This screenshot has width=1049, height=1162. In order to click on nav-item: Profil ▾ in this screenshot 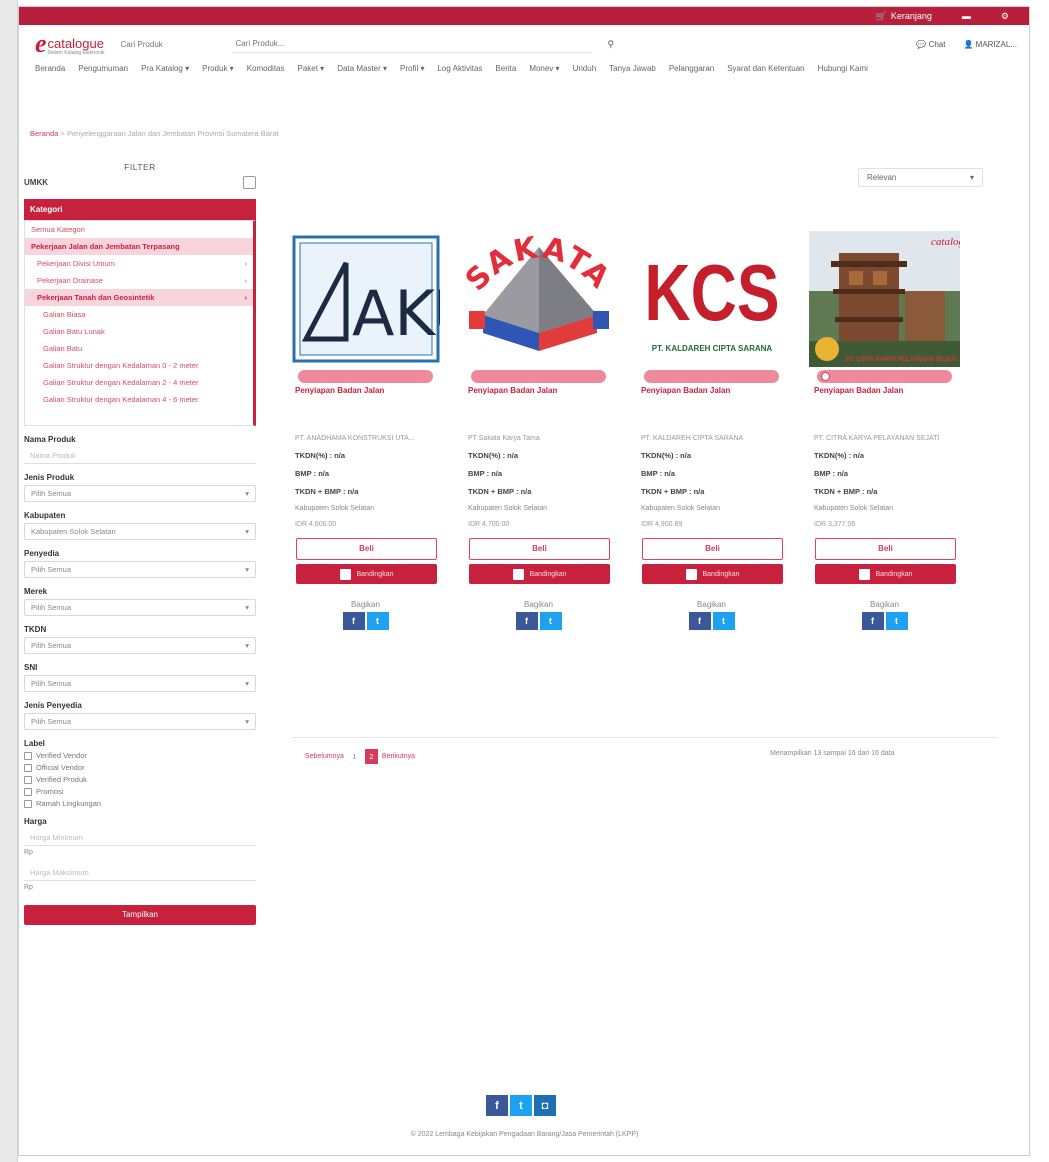, I will do `click(412, 69)`.